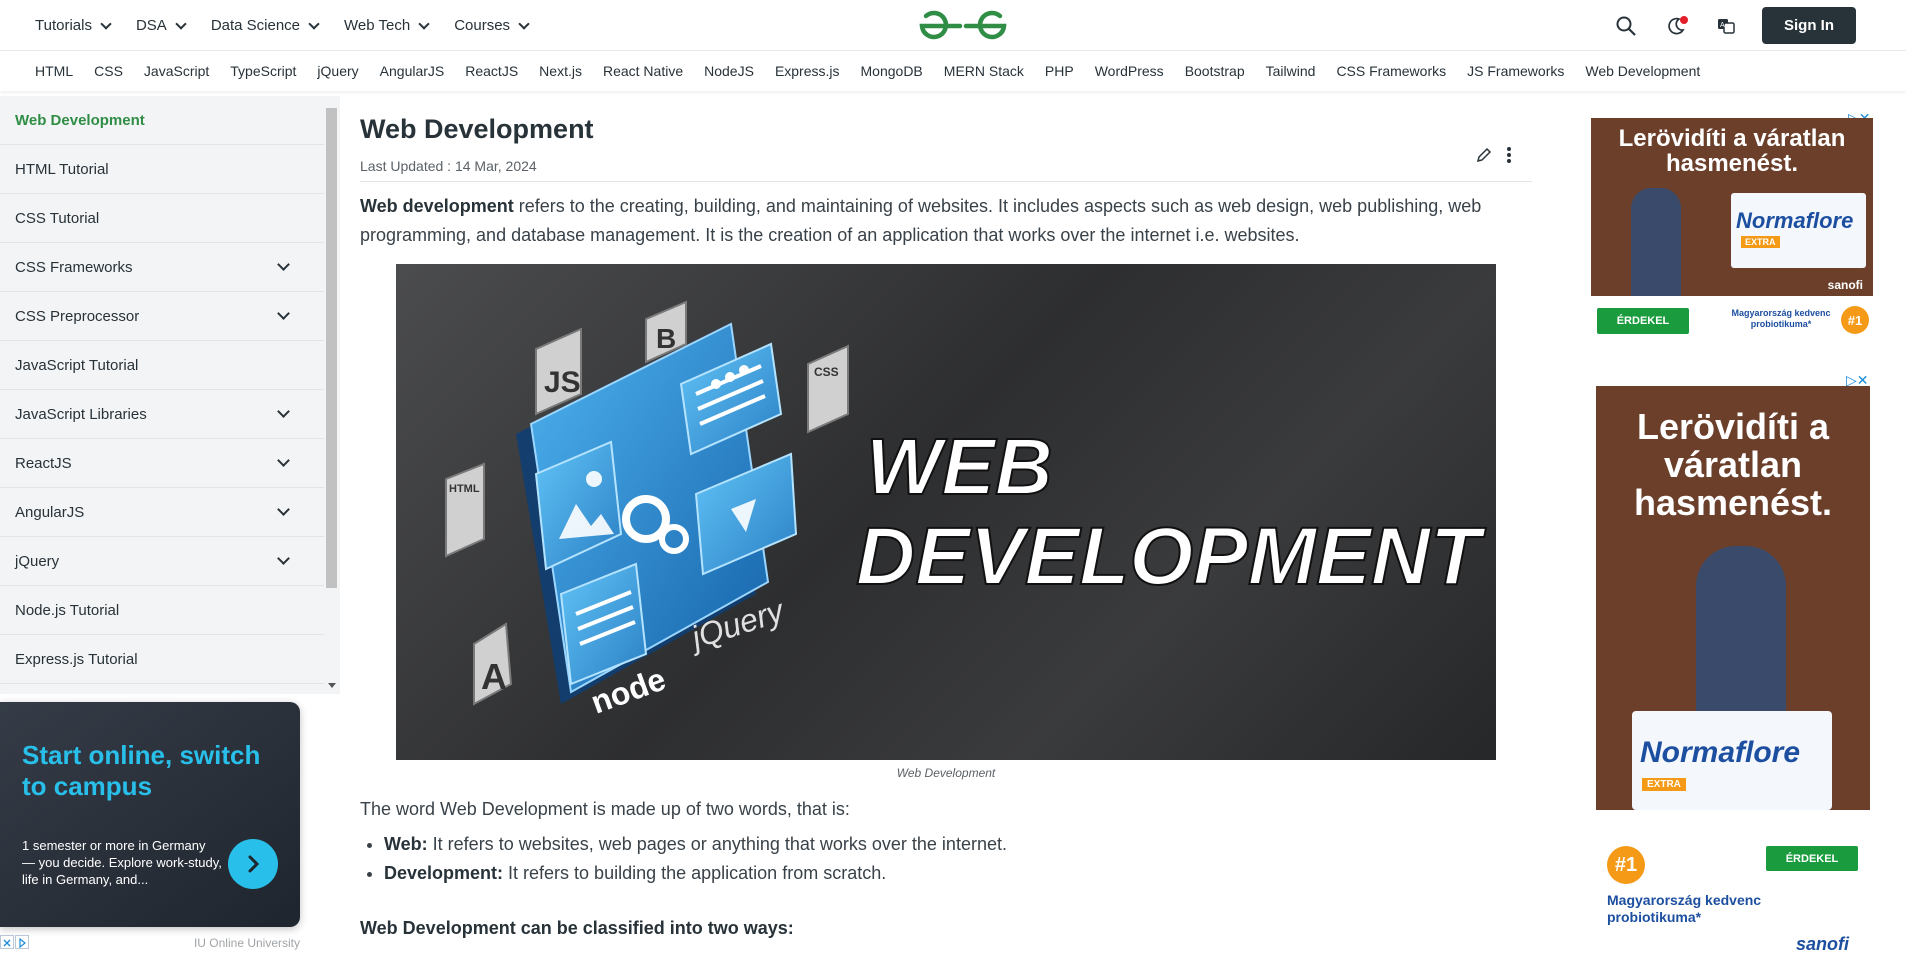 This screenshot has width=1906, height=955. I want to click on sidebar-item-label: CSS Frameworks, so click(74, 267).